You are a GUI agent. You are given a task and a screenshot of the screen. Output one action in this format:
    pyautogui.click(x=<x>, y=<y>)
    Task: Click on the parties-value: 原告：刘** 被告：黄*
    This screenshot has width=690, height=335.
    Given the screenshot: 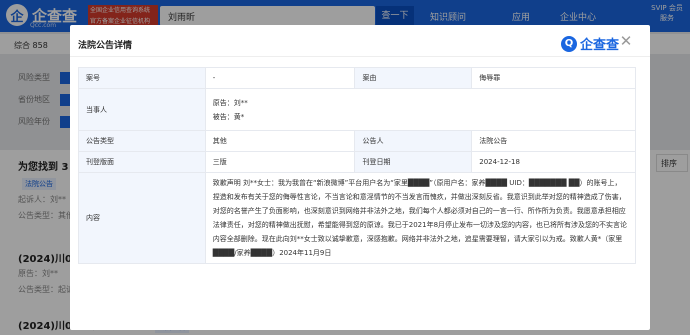 What is the action you would take?
    pyautogui.click(x=420, y=109)
    